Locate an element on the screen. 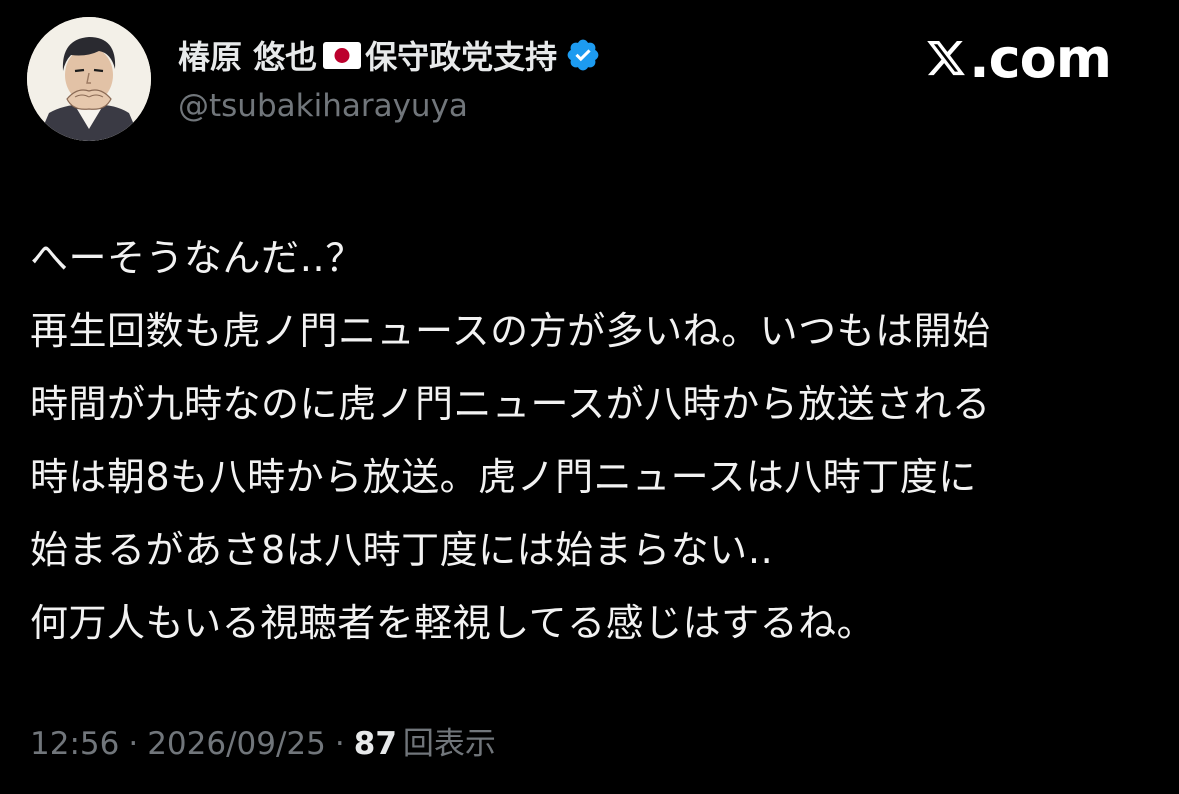 This screenshot has width=1179, height=794. verified-badge-icon is located at coordinates (583, 55).